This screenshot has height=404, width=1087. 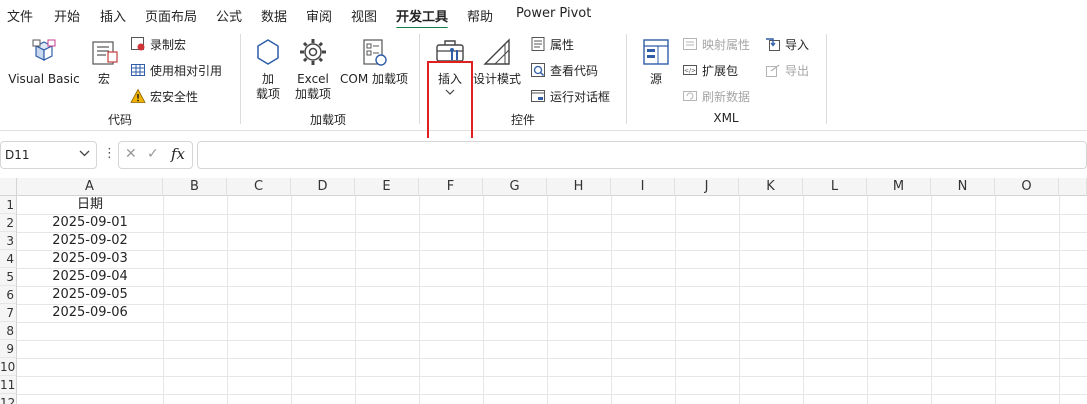 What do you see at coordinates (138, 95) in the screenshot?
I see `warning-icon` at bounding box center [138, 95].